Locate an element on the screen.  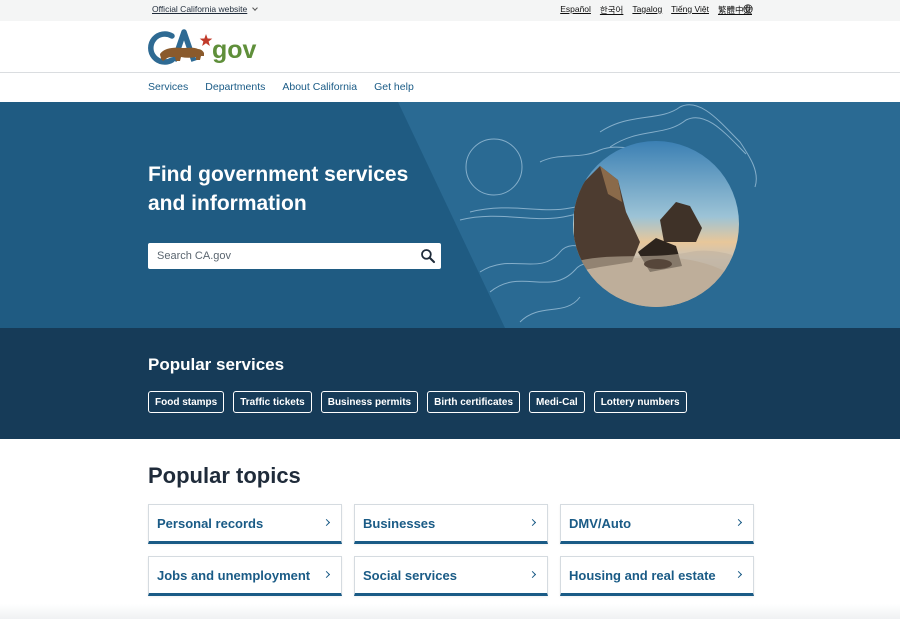
hero-illustration is located at coordinates (608, 213).